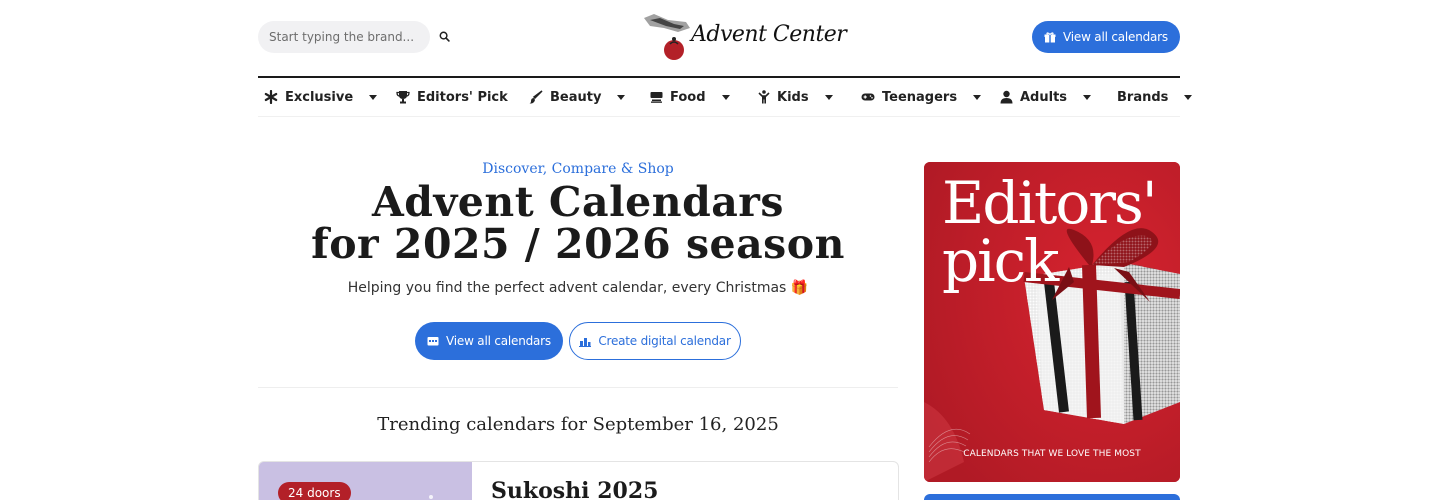 The width and height of the screenshot is (1440, 500). I want to click on asterisk-icon, so click(271, 97).